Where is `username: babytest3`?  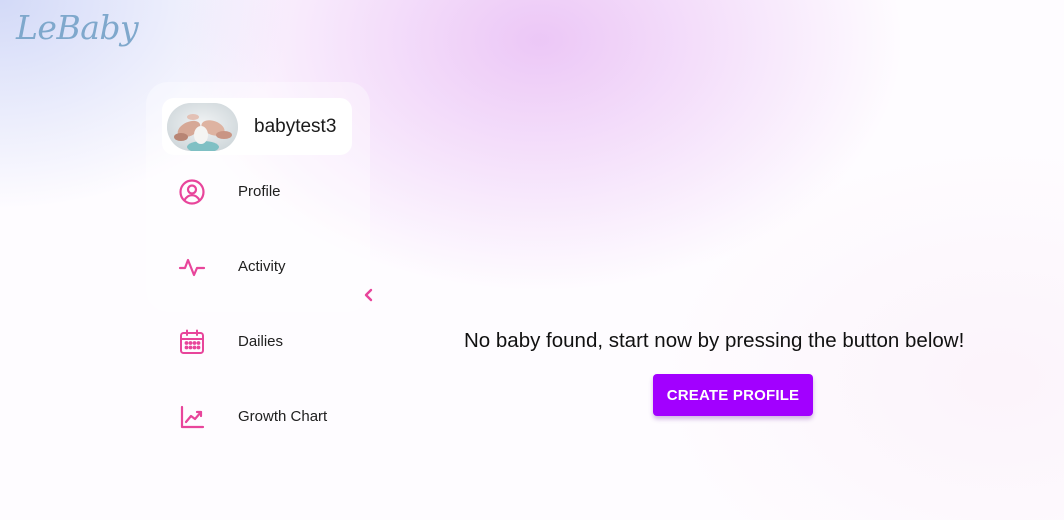 username: babytest3 is located at coordinates (295, 126).